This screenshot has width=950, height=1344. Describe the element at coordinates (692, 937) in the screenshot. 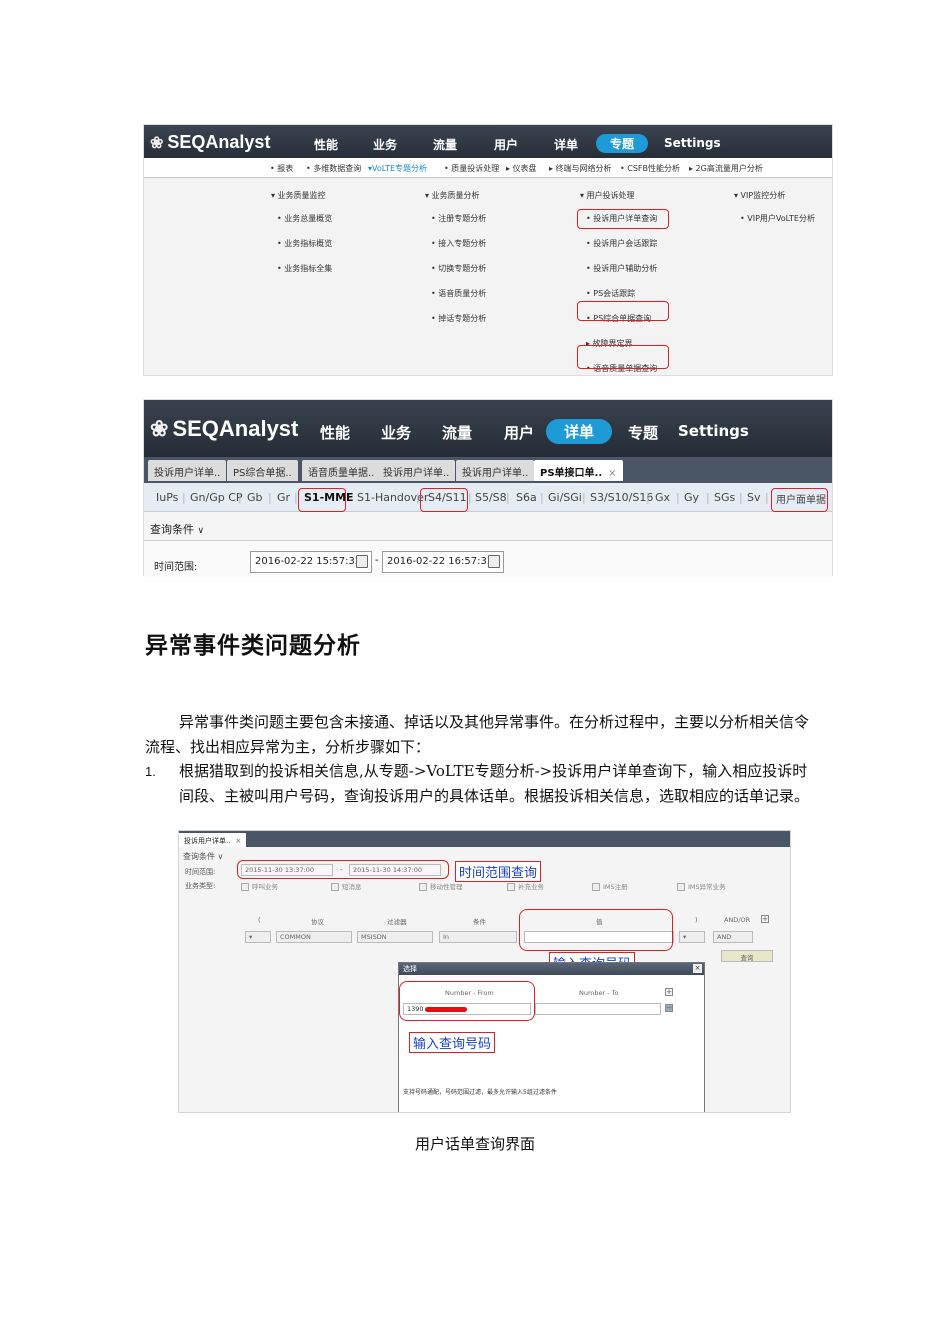

I see `close-paren-select: ▾` at that location.